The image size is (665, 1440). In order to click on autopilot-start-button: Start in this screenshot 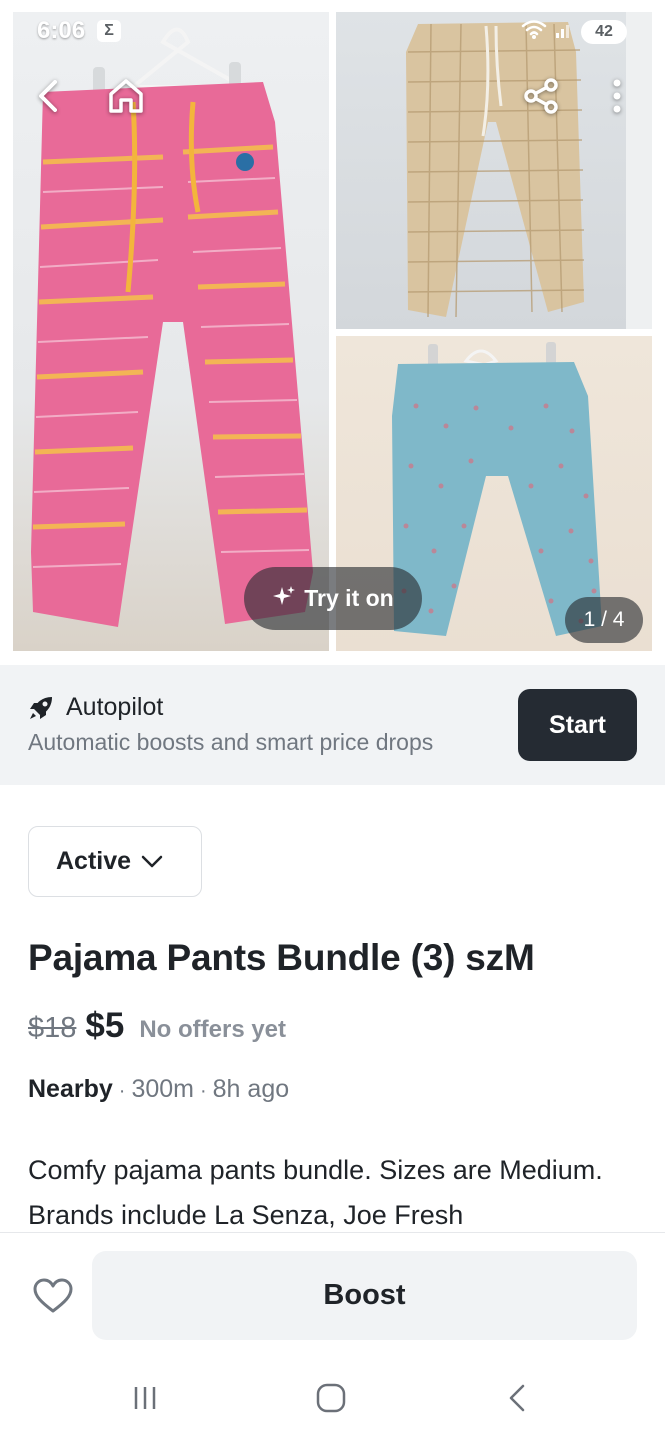, I will do `click(577, 725)`.